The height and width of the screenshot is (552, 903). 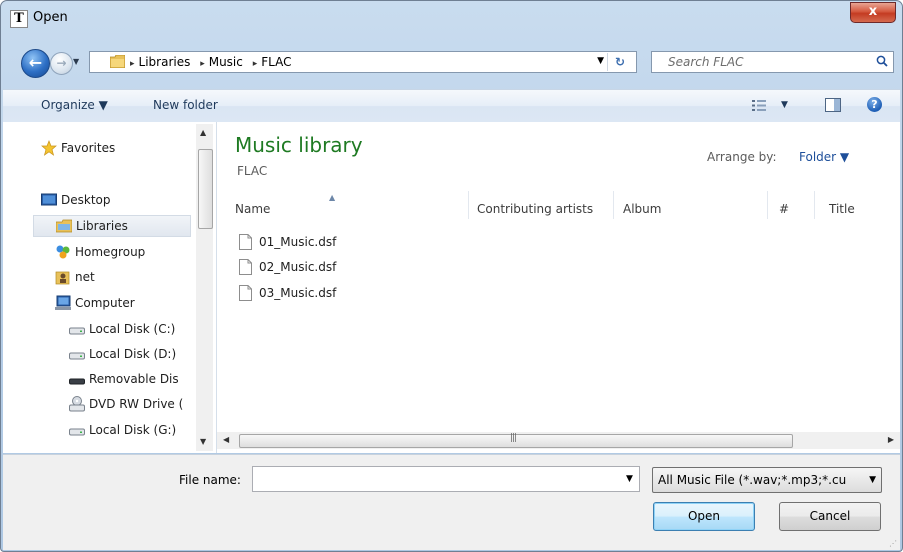 What do you see at coordinates (893, 543) in the screenshot?
I see `resize-grip-icon: ⋰` at bounding box center [893, 543].